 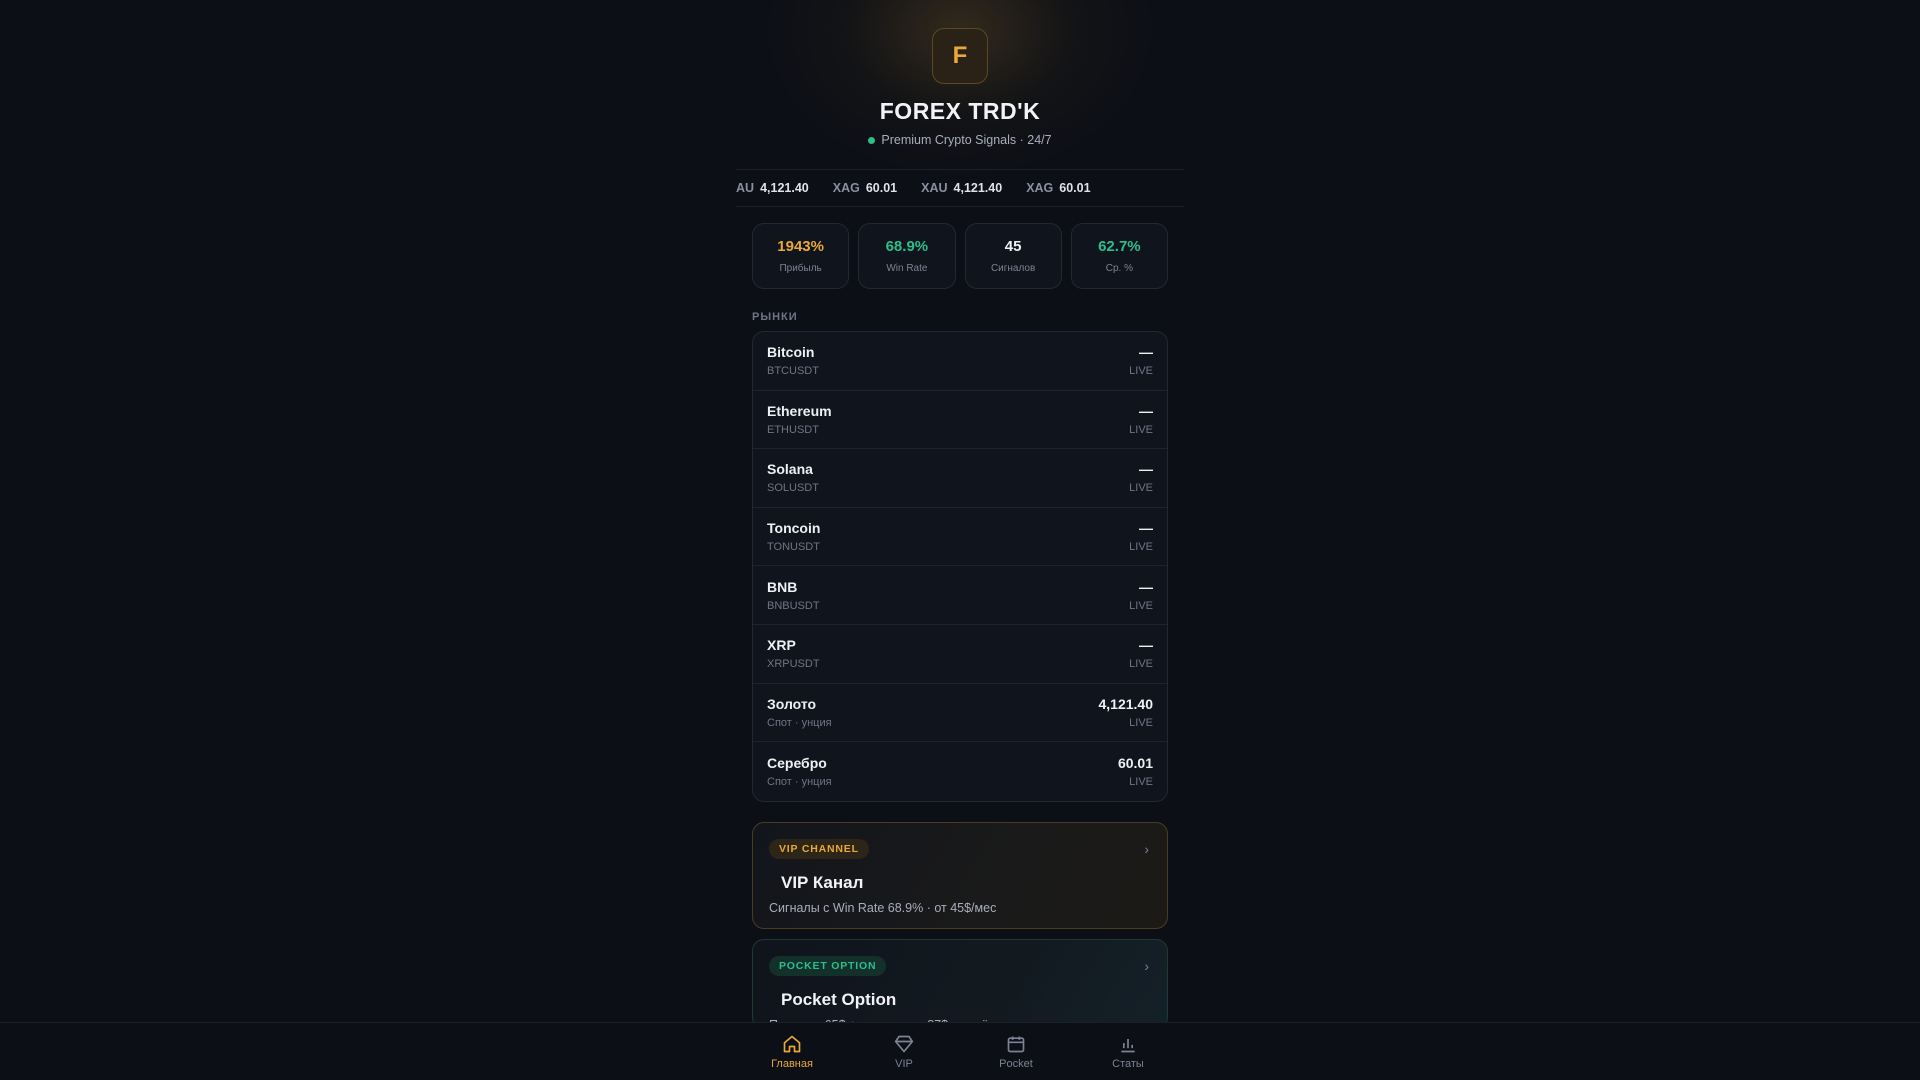 I want to click on brand-logo: F, so click(x=960, y=56).